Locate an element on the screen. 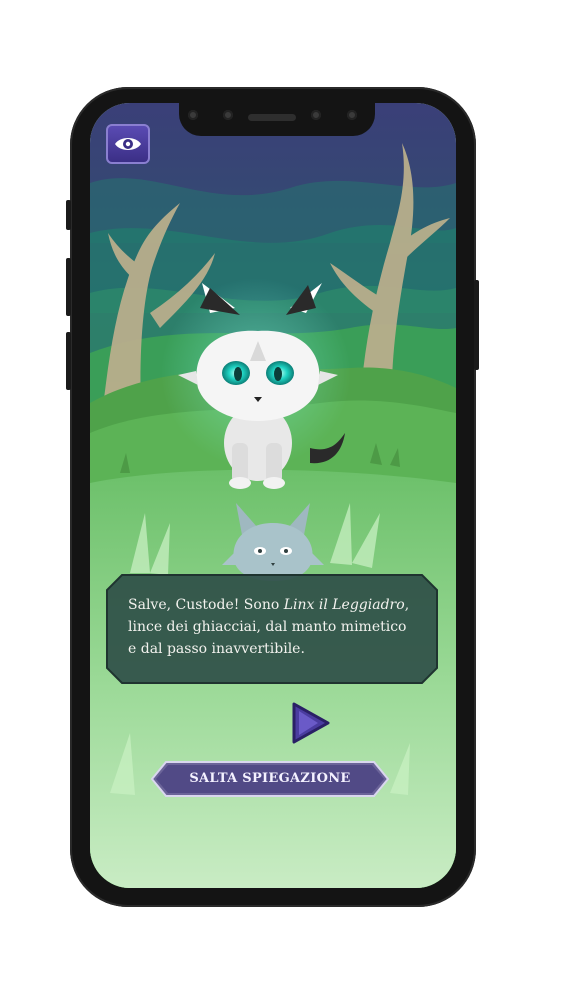  eye-icon is located at coordinates (128, 144).